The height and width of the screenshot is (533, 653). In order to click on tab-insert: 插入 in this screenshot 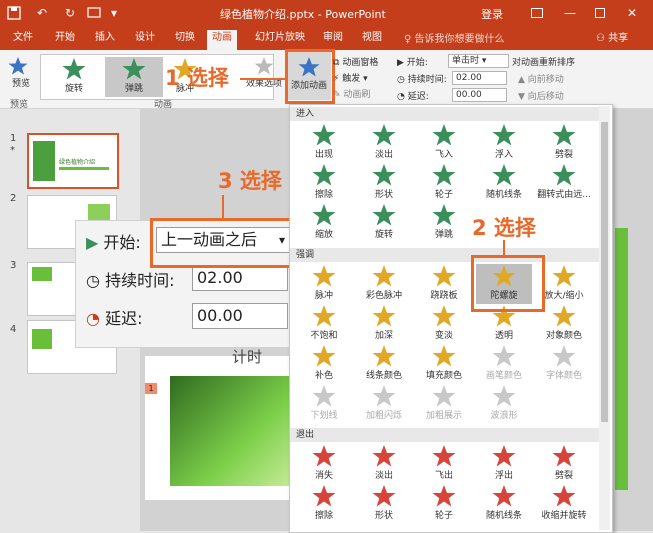, I will do `click(105, 40)`.